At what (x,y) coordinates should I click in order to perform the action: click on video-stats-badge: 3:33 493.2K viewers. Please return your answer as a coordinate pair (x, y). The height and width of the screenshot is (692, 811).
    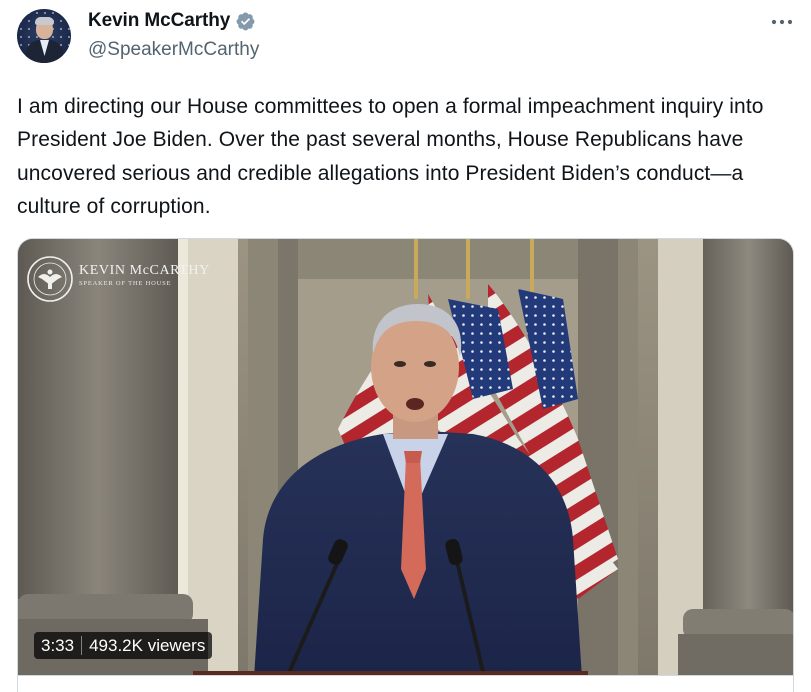
    Looking at the image, I should click on (123, 645).